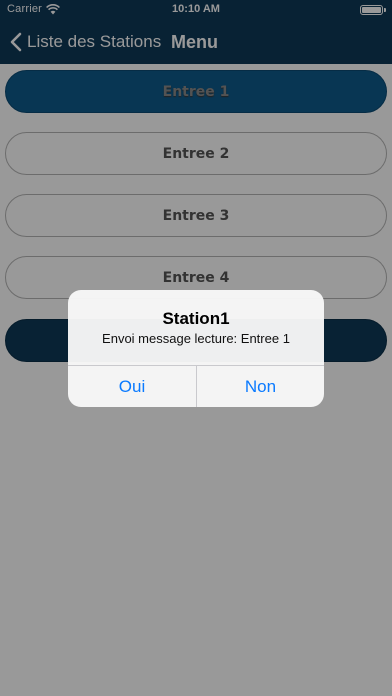 The width and height of the screenshot is (392, 696). Describe the element at coordinates (196, 318) in the screenshot. I see `alert-title: Station1` at that location.